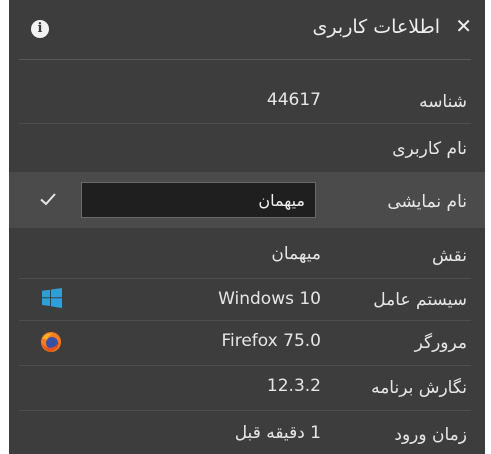 The image size is (491, 454). What do you see at coordinates (51, 342) in the screenshot?
I see `firefox-icon` at bounding box center [51, 342].